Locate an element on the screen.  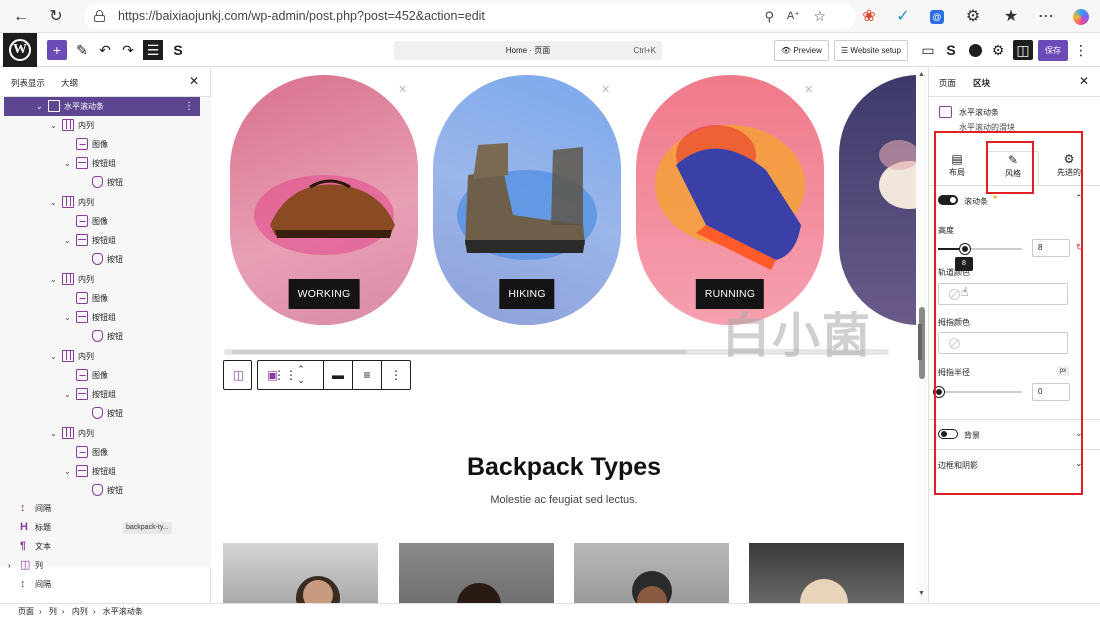
align-icon: ▬ is located at coordinates (337, 375).